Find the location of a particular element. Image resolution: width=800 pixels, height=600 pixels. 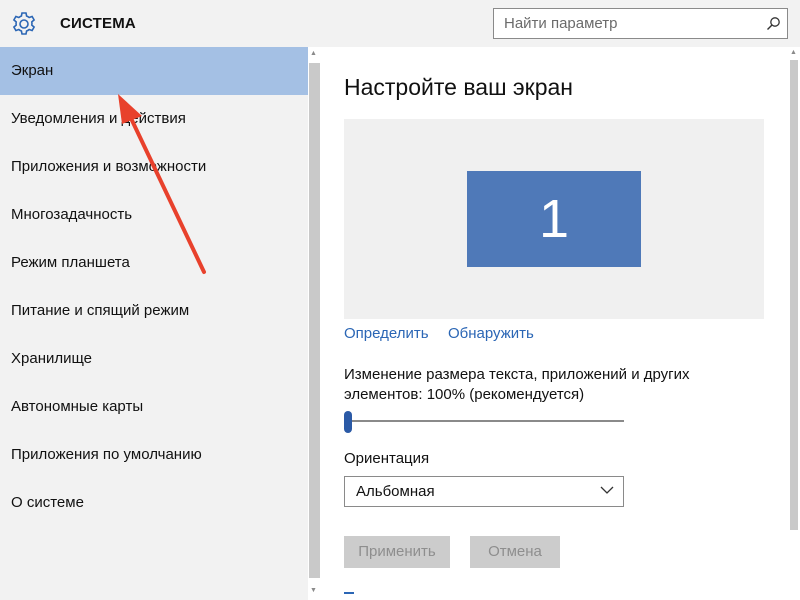

page-title: Настройте ваш экран is located at coordinates (459, 87).